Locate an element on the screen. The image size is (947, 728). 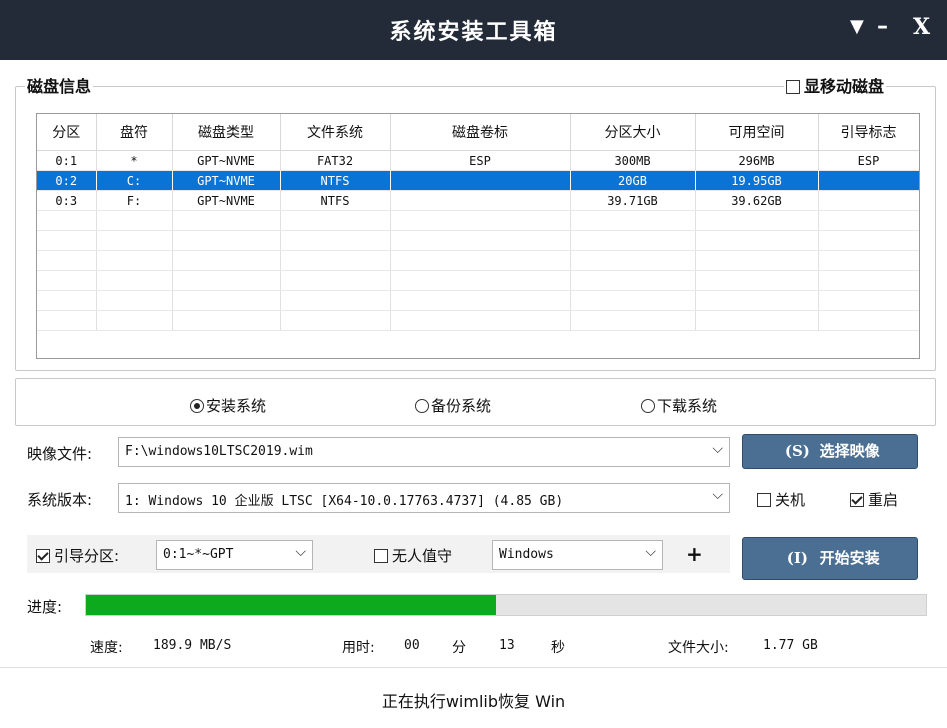
menu-dropdown-icon: ▼ is located at coordinates (857, 26).